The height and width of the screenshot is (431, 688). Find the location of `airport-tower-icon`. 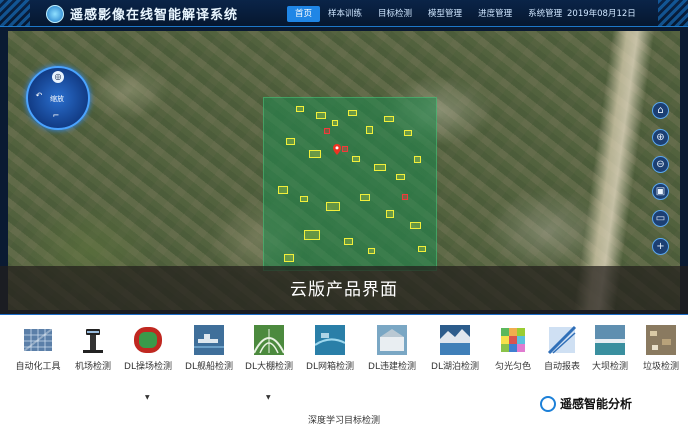

airport-tower-icon is located at coordinates (93, 341).